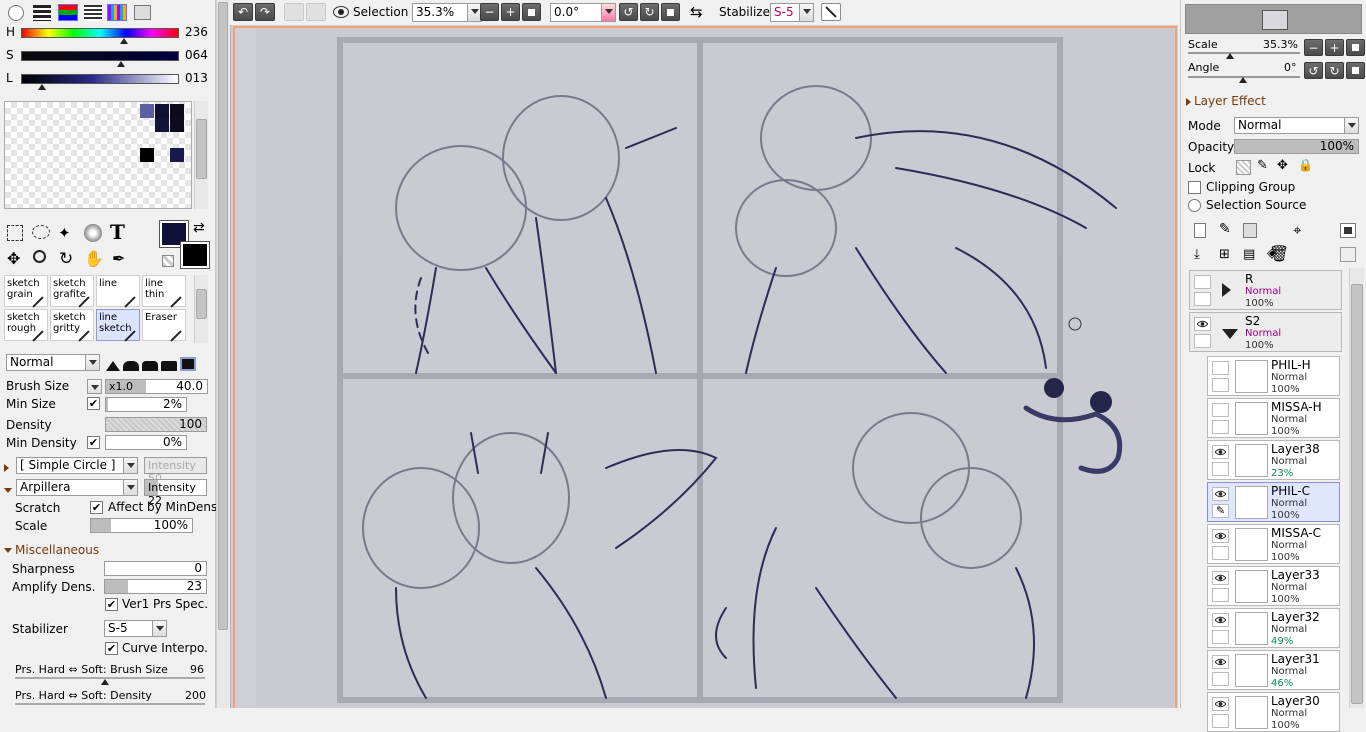 This screenshot has width=1366, height=732. Describe the element at coordinates (155, 568) in the screenshot. I see `sharpness-slider: 0` at that location.